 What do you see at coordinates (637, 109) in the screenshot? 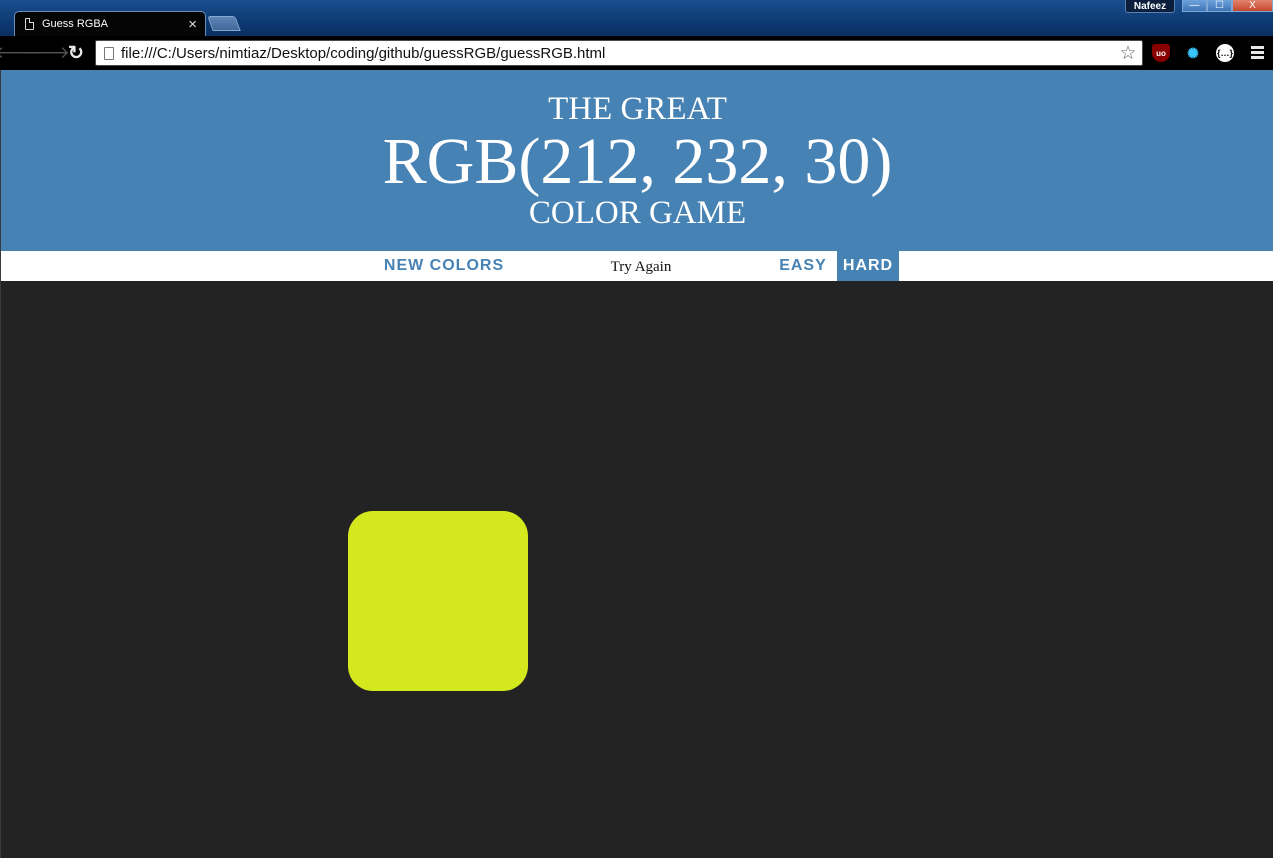
I see `header-line-top: THE GREAT` at bounding box center [637, 109].